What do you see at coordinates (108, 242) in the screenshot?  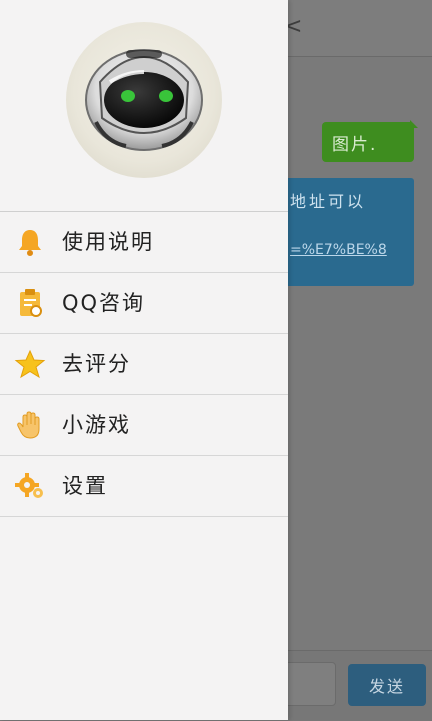 I see `menu-item-label: 使用说明` at bounding box center [108, 242].